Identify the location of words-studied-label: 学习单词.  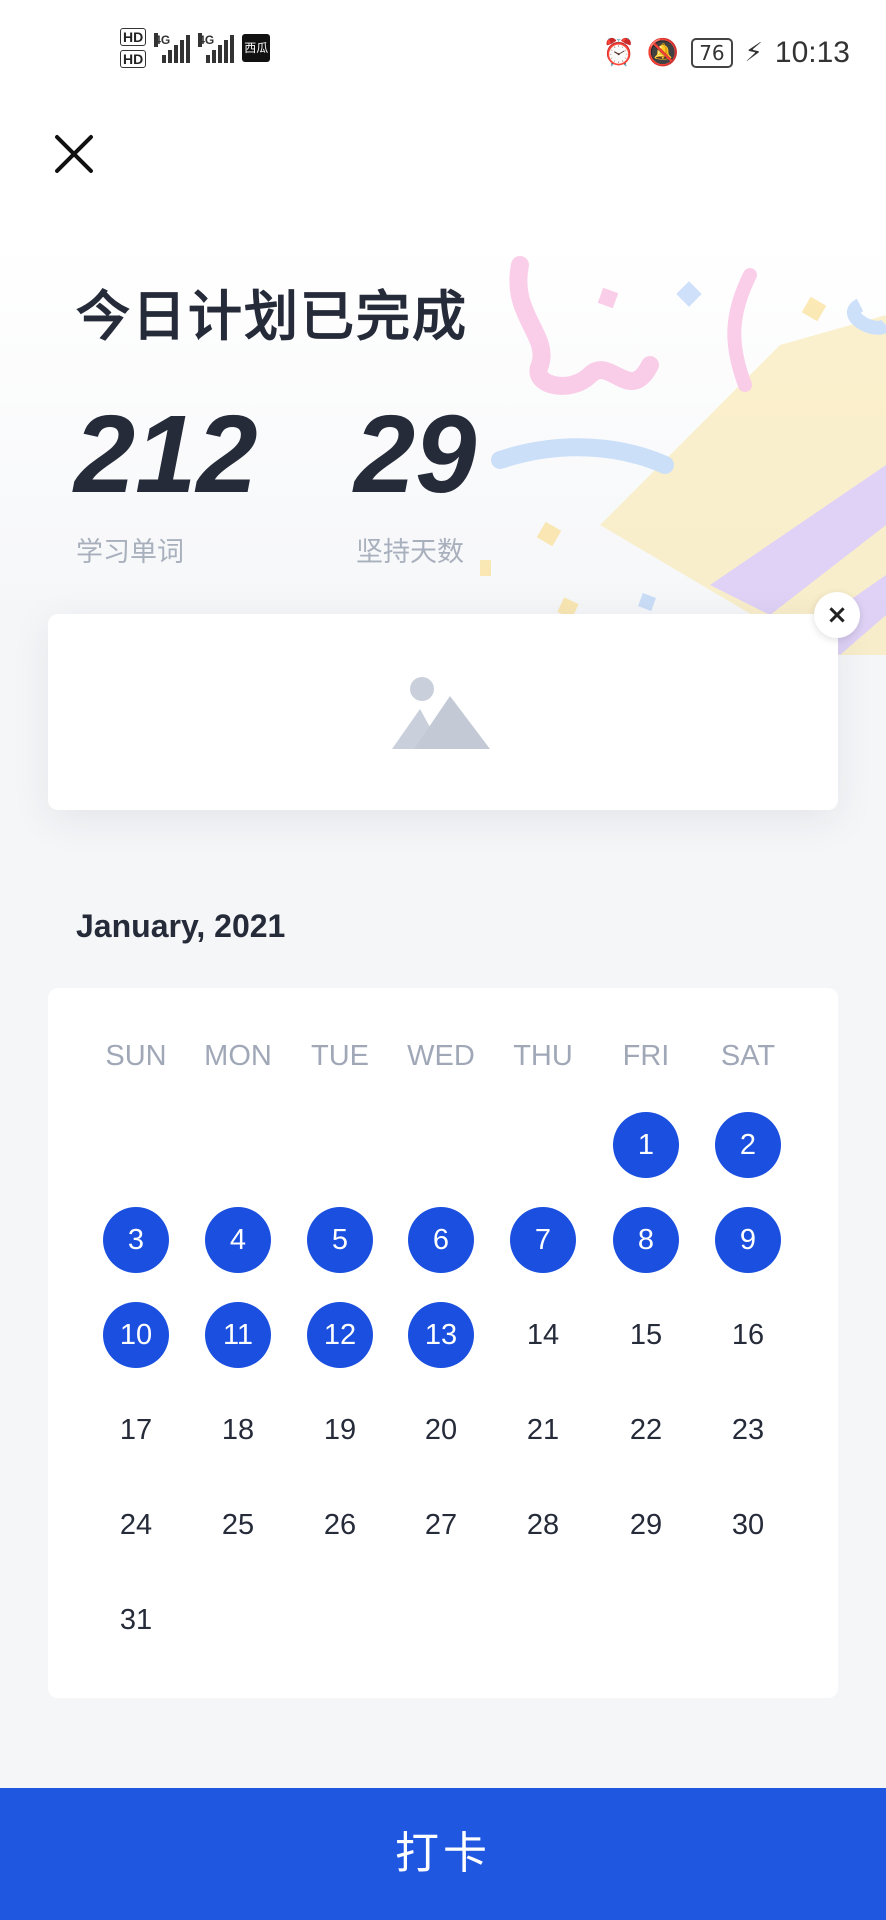
(130, 552).